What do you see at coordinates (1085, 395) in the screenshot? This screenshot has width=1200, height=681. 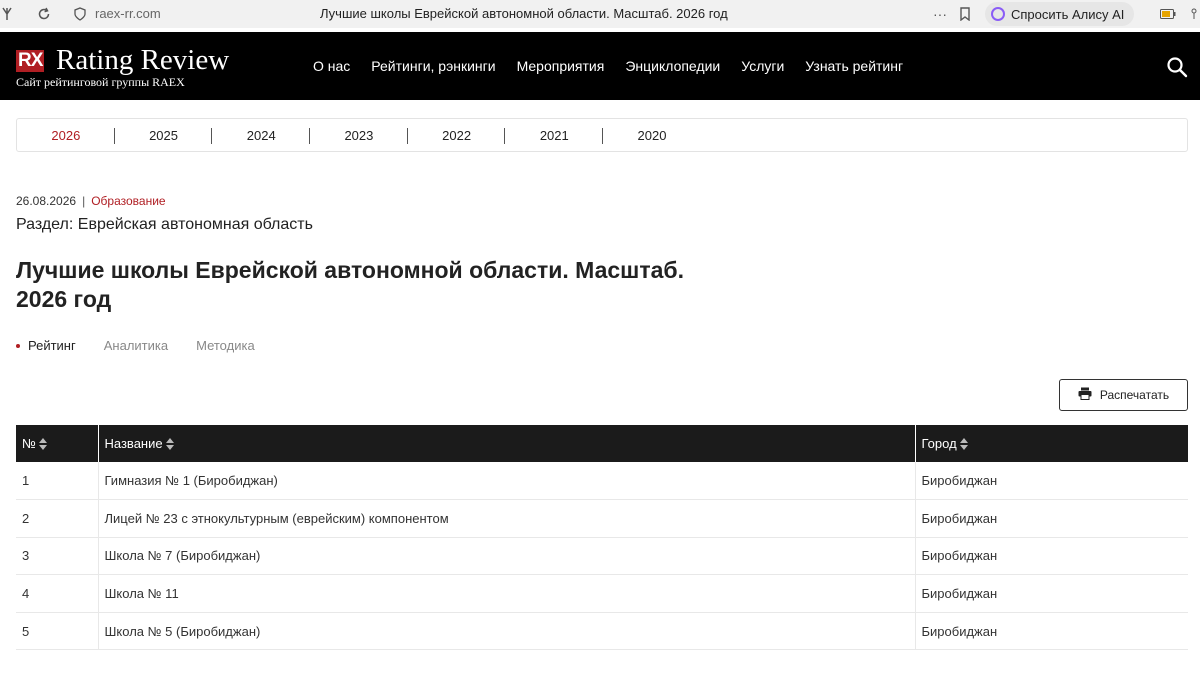 I see `printer-icon` at bounding box center [1085, 395].